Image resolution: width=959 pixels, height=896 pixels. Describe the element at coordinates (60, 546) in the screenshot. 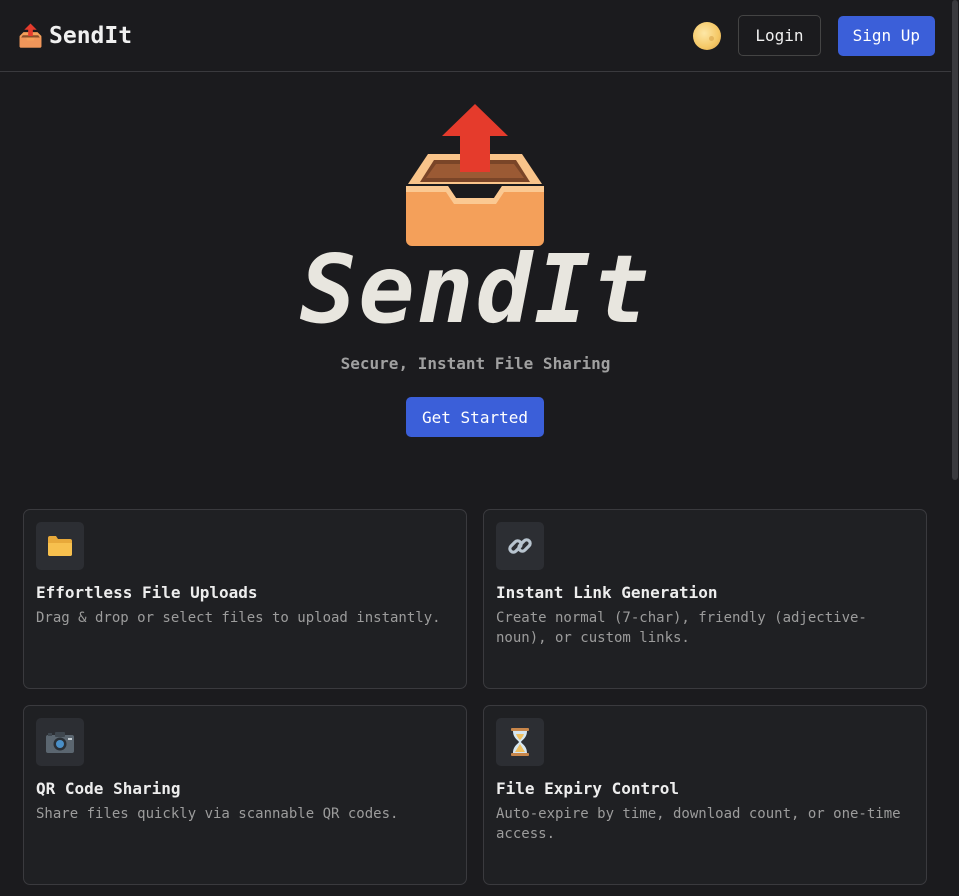

I see `folder-icon` at that location.